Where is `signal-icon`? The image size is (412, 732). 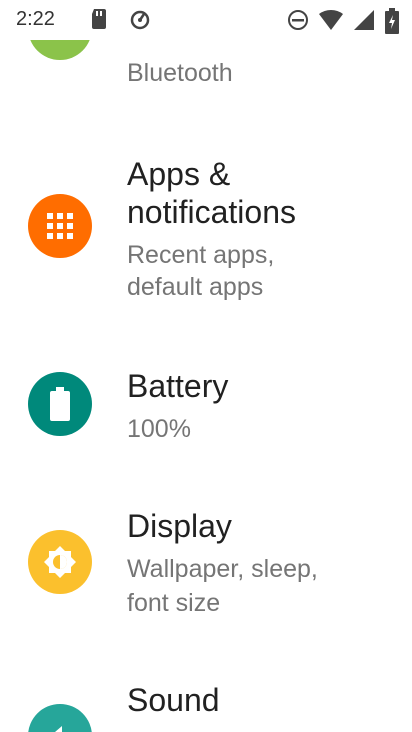 signal-icon is located at coordinates (364, 22).